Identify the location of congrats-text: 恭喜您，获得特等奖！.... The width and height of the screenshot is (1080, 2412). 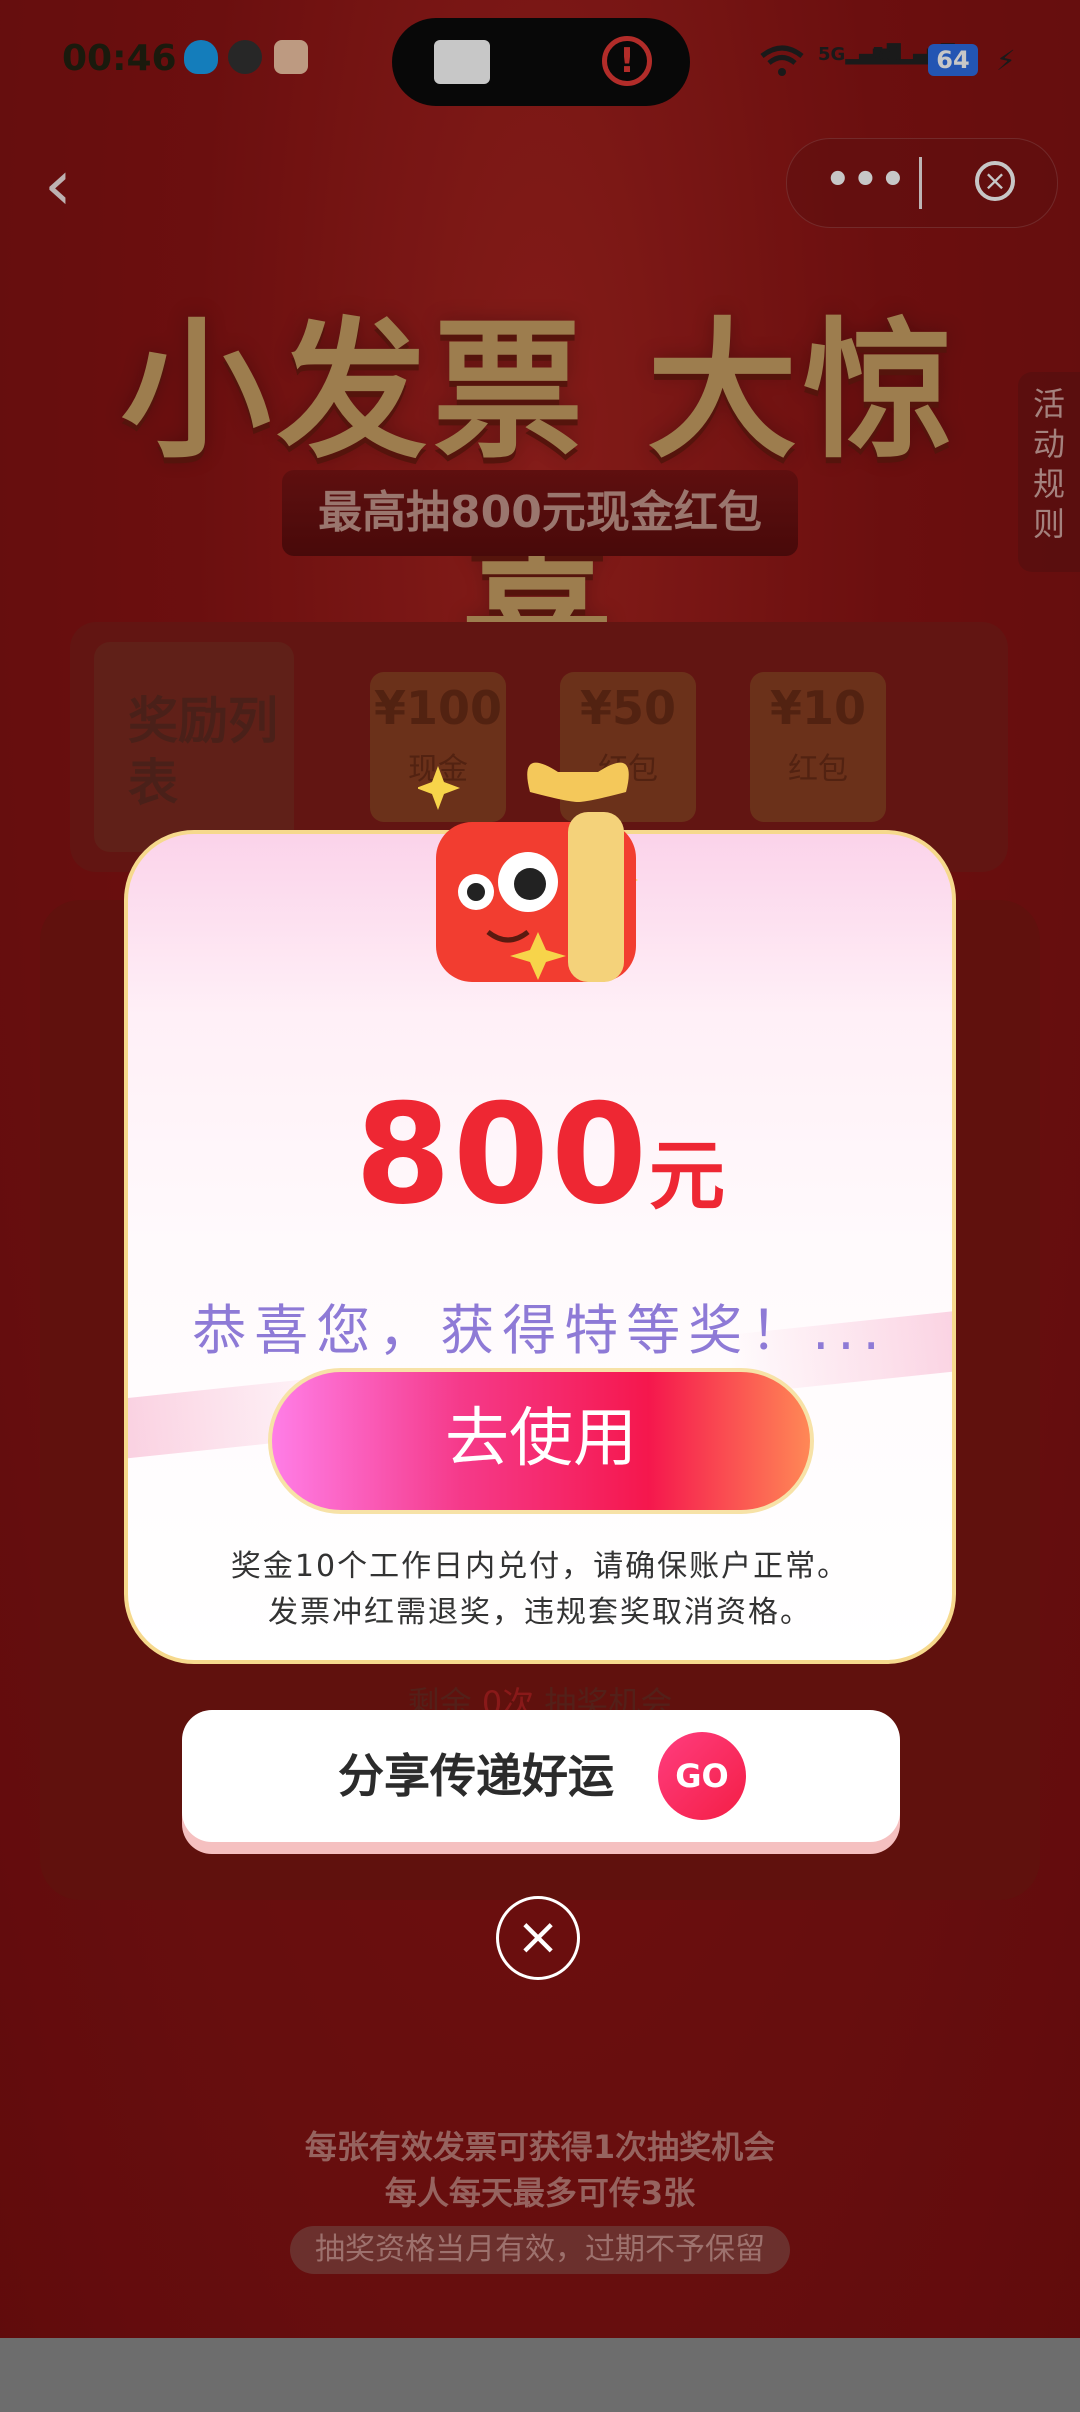
(540, 1330).